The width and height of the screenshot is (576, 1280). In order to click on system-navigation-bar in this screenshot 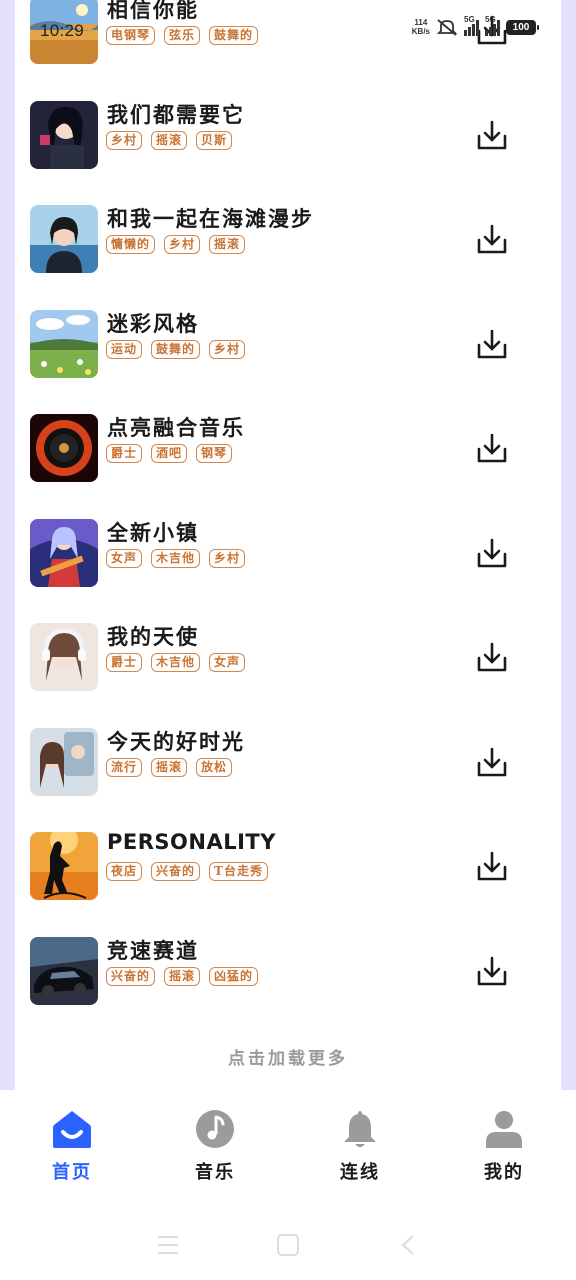, I will do `click(288, 1240)`.